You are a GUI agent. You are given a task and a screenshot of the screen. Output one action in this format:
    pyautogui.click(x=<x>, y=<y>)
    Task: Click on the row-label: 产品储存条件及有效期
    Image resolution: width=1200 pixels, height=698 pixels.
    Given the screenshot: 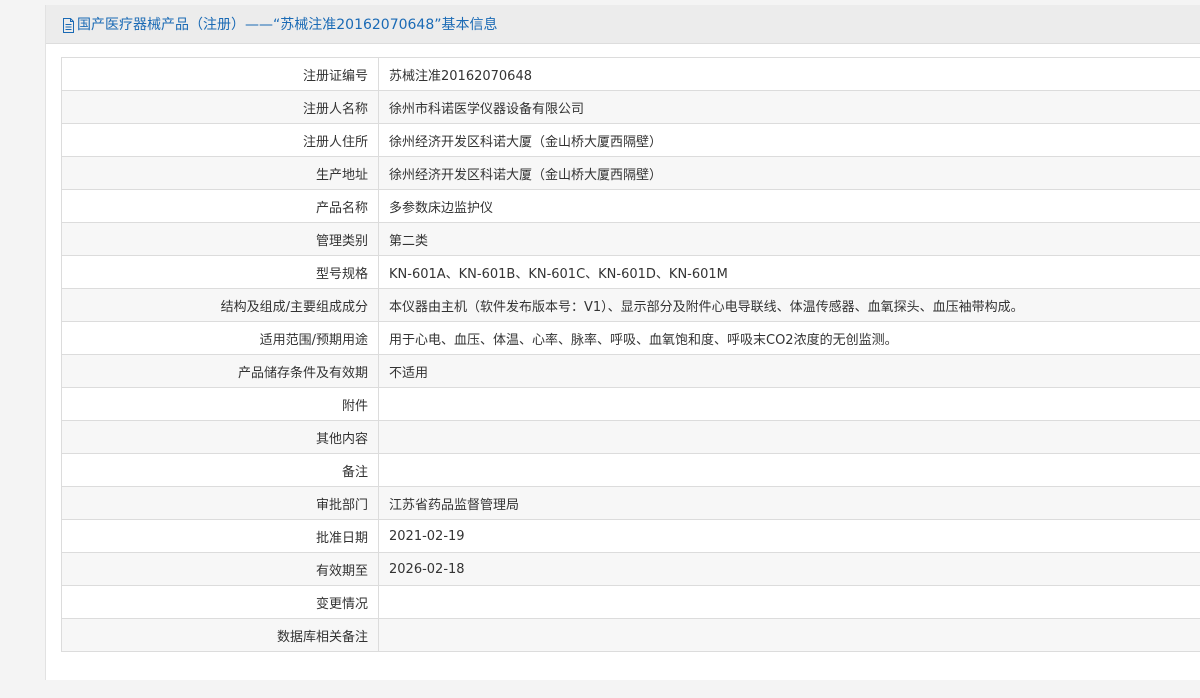 What is the action you would take?
    pyautogui.click(x=220, y=371)
    